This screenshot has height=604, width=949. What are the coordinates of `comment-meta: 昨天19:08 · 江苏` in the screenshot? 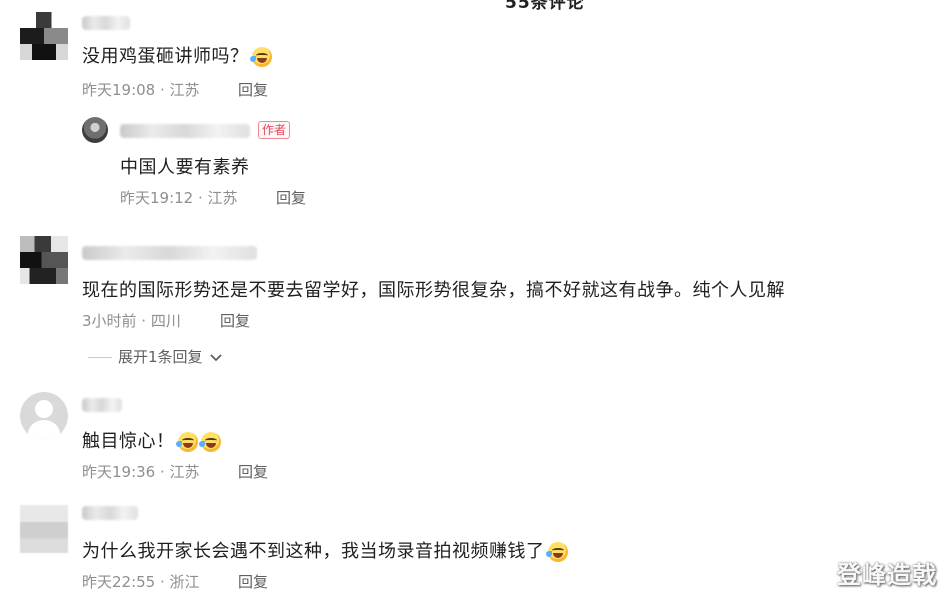 It's located at (141, 90).